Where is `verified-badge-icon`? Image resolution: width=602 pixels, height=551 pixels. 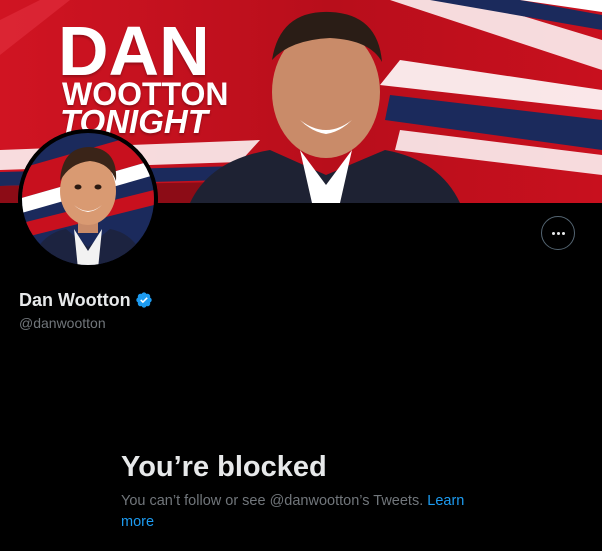
verified-badge-icon is located at coordinates (144, 300).